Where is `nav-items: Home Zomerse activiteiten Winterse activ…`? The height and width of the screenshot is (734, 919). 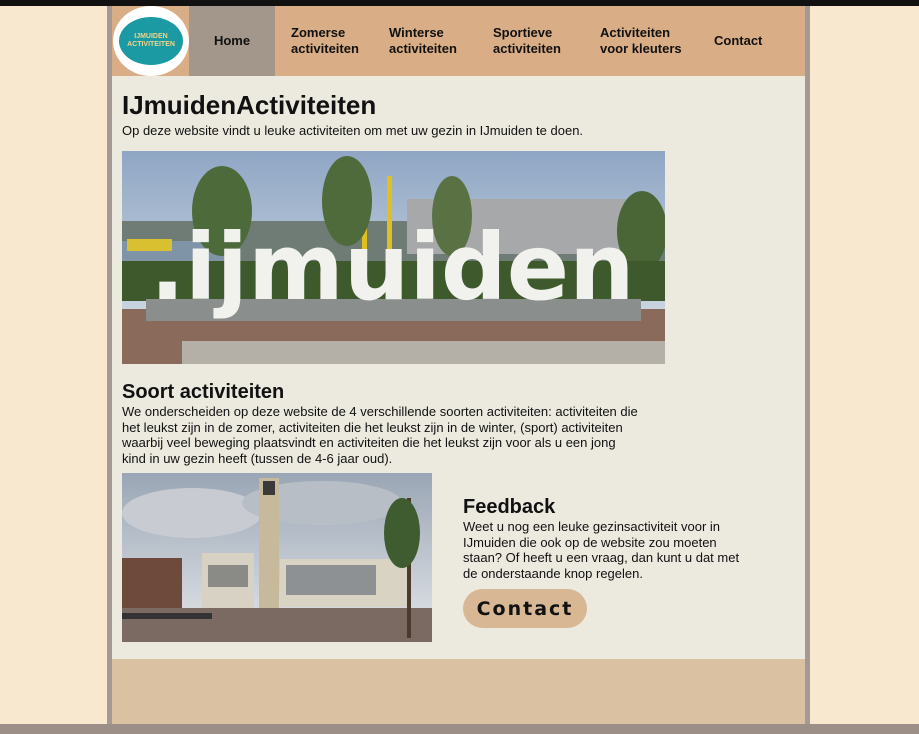
nav-items: Home Zomerse activiteiten Winterse activ… is located at coordinates (489, 41).